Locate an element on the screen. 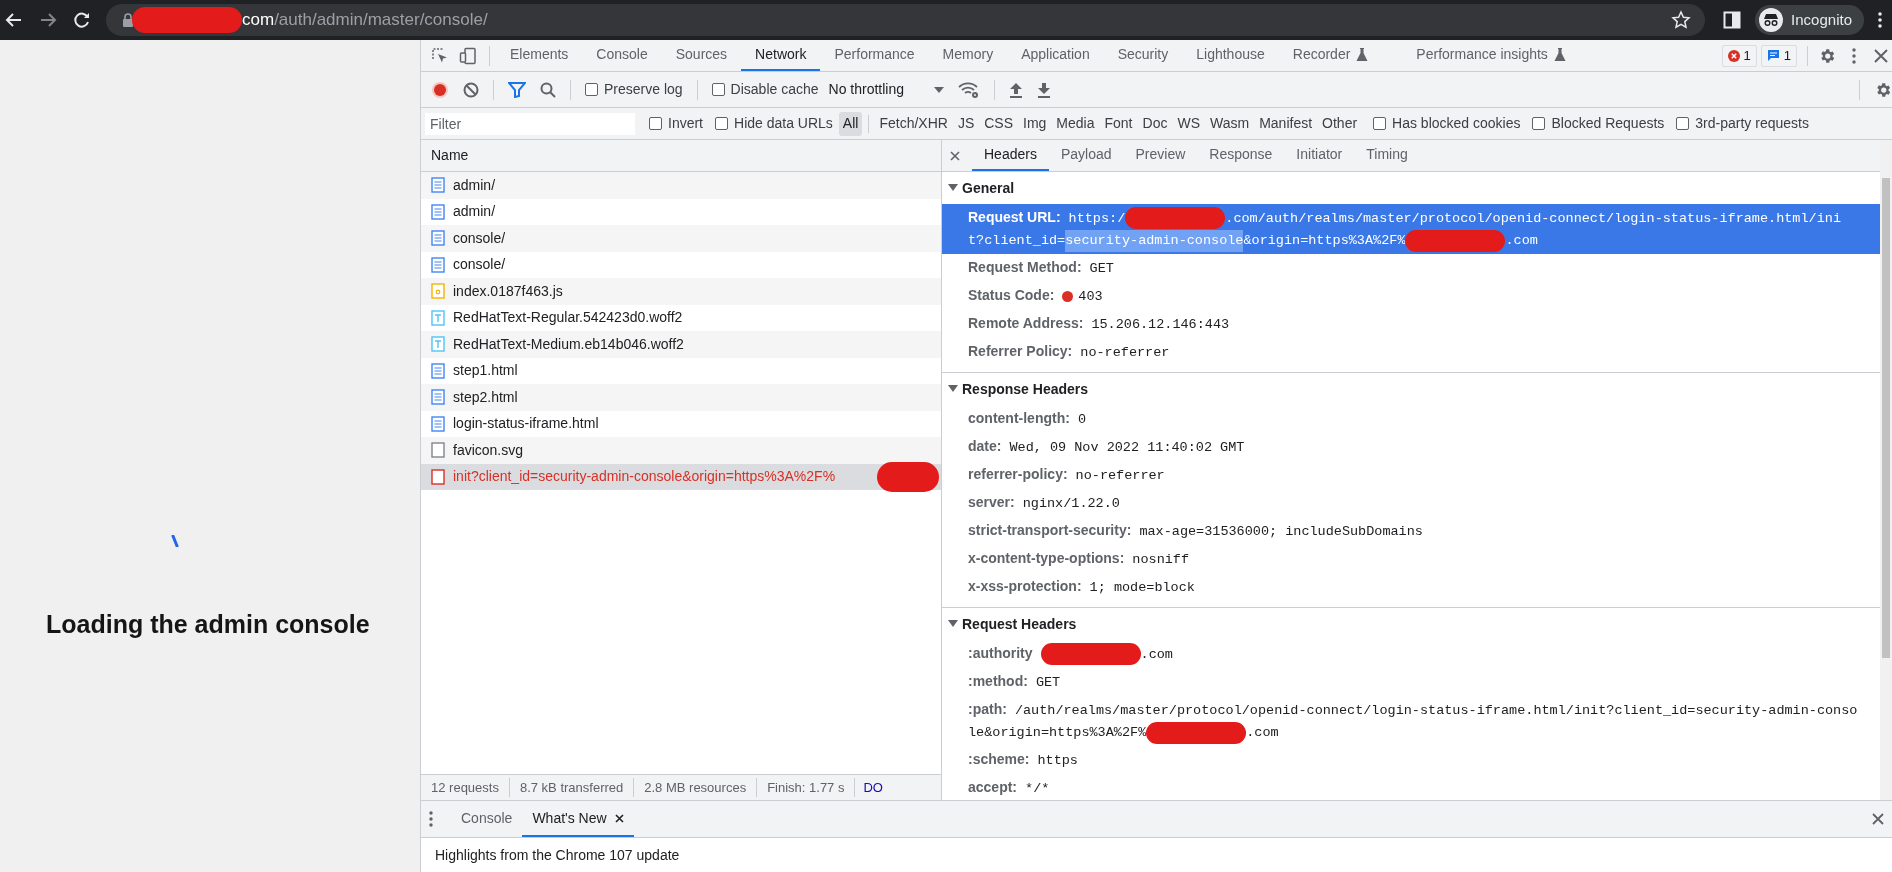  checkbox: Blocked Requests is located at coordinates (1598, 123).